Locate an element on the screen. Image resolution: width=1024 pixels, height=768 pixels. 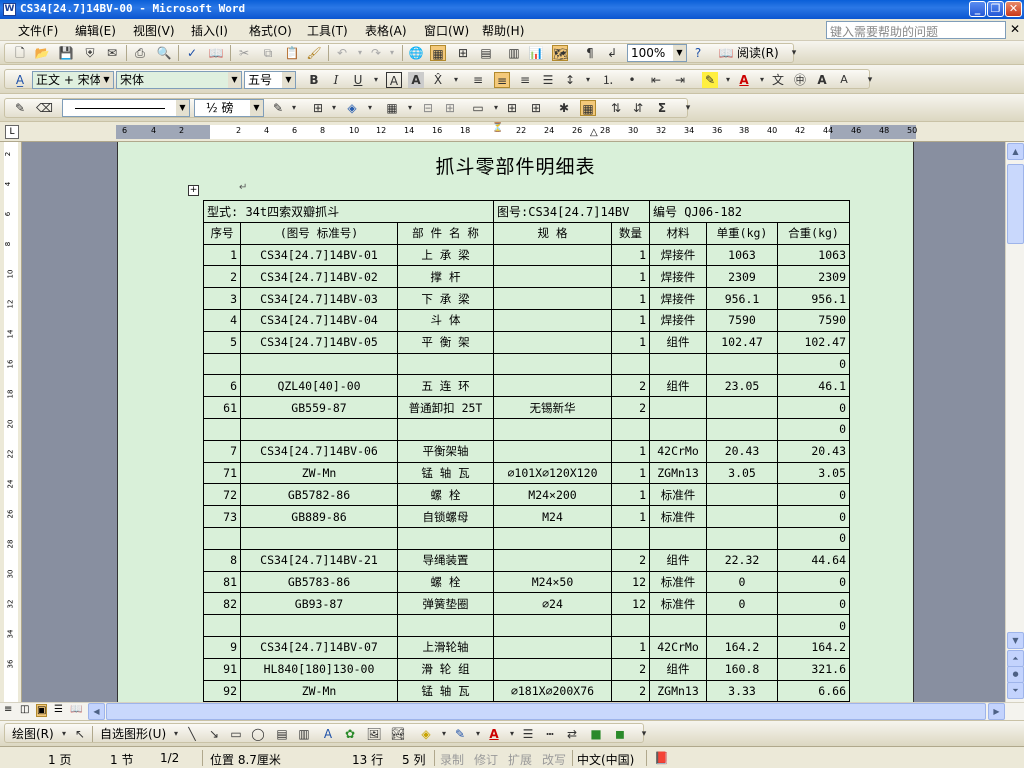
align-center-icon: ≡ is located at coordinates (502, 80).